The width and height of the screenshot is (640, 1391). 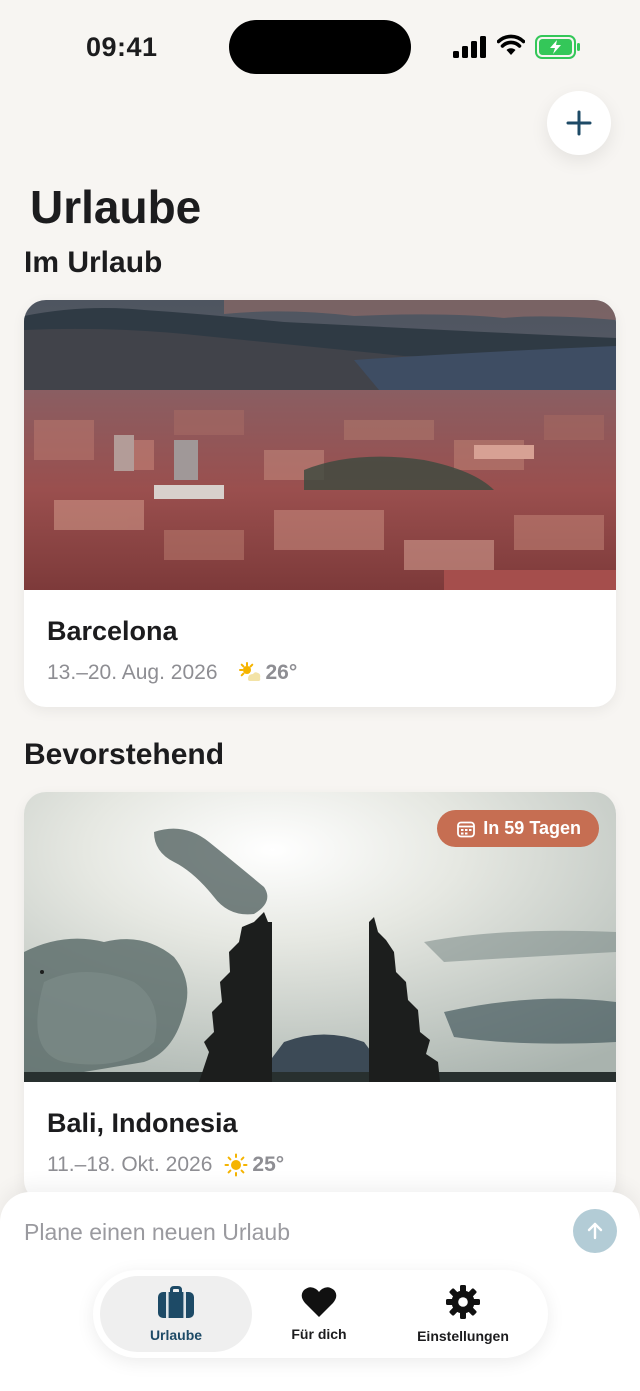 I want to click on suitcase-icon, so click(x=176, y=1302).